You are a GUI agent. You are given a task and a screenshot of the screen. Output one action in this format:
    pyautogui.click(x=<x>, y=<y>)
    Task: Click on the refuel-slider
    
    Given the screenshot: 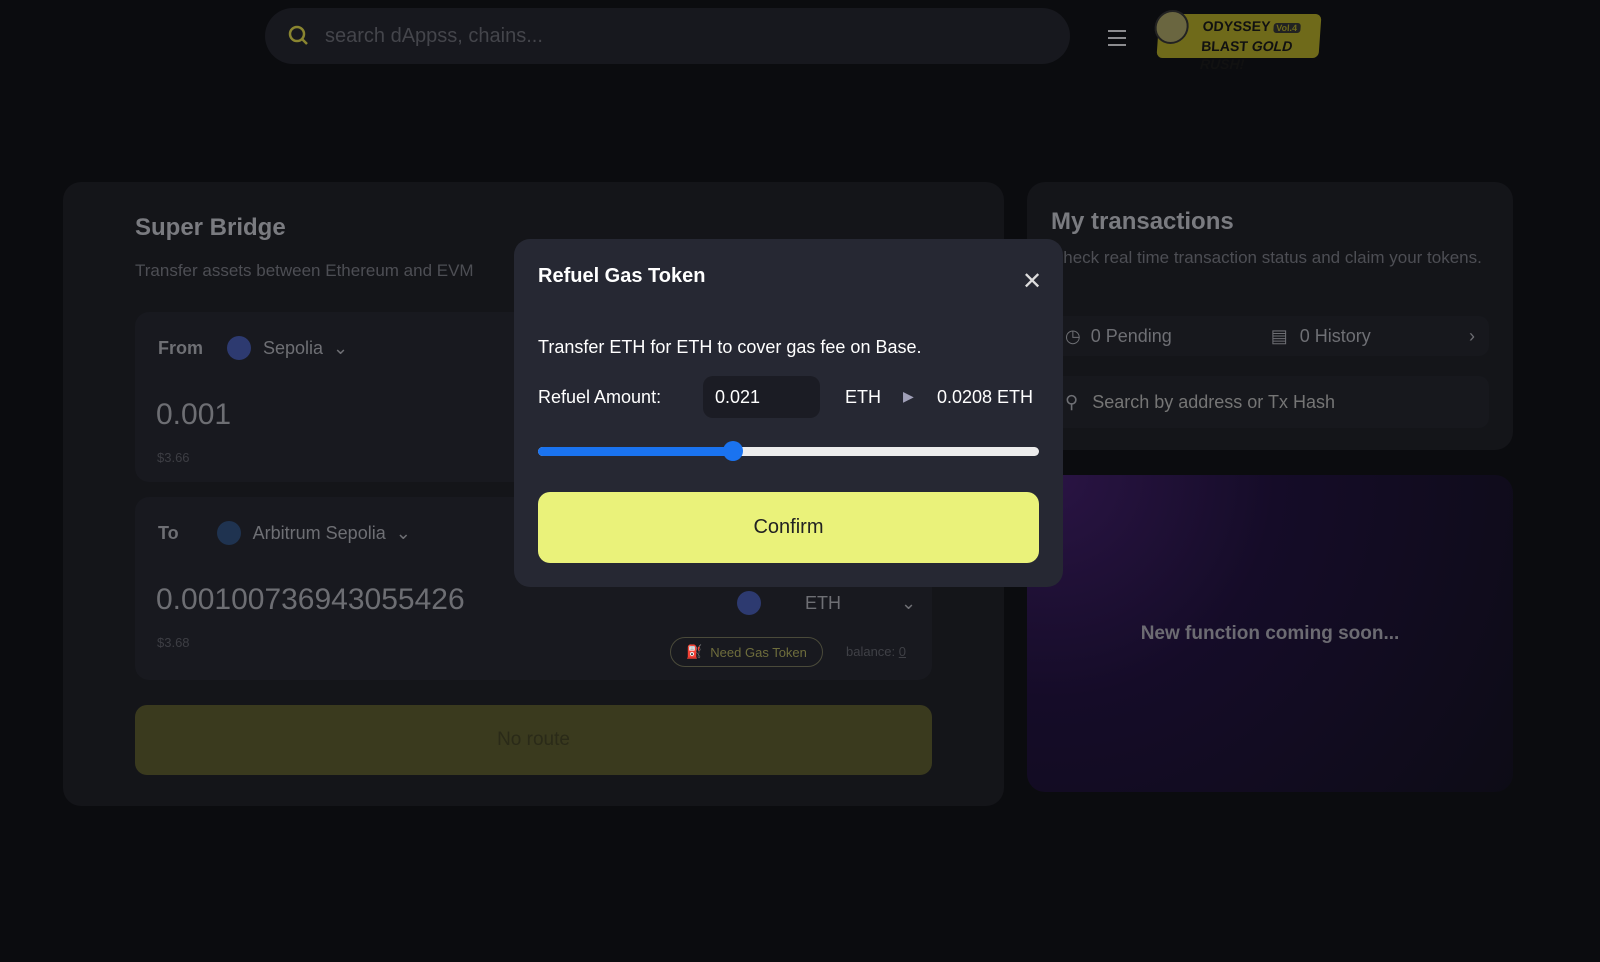 What is the action you would take?
    pyautogui.click(x=788, y=451)
    